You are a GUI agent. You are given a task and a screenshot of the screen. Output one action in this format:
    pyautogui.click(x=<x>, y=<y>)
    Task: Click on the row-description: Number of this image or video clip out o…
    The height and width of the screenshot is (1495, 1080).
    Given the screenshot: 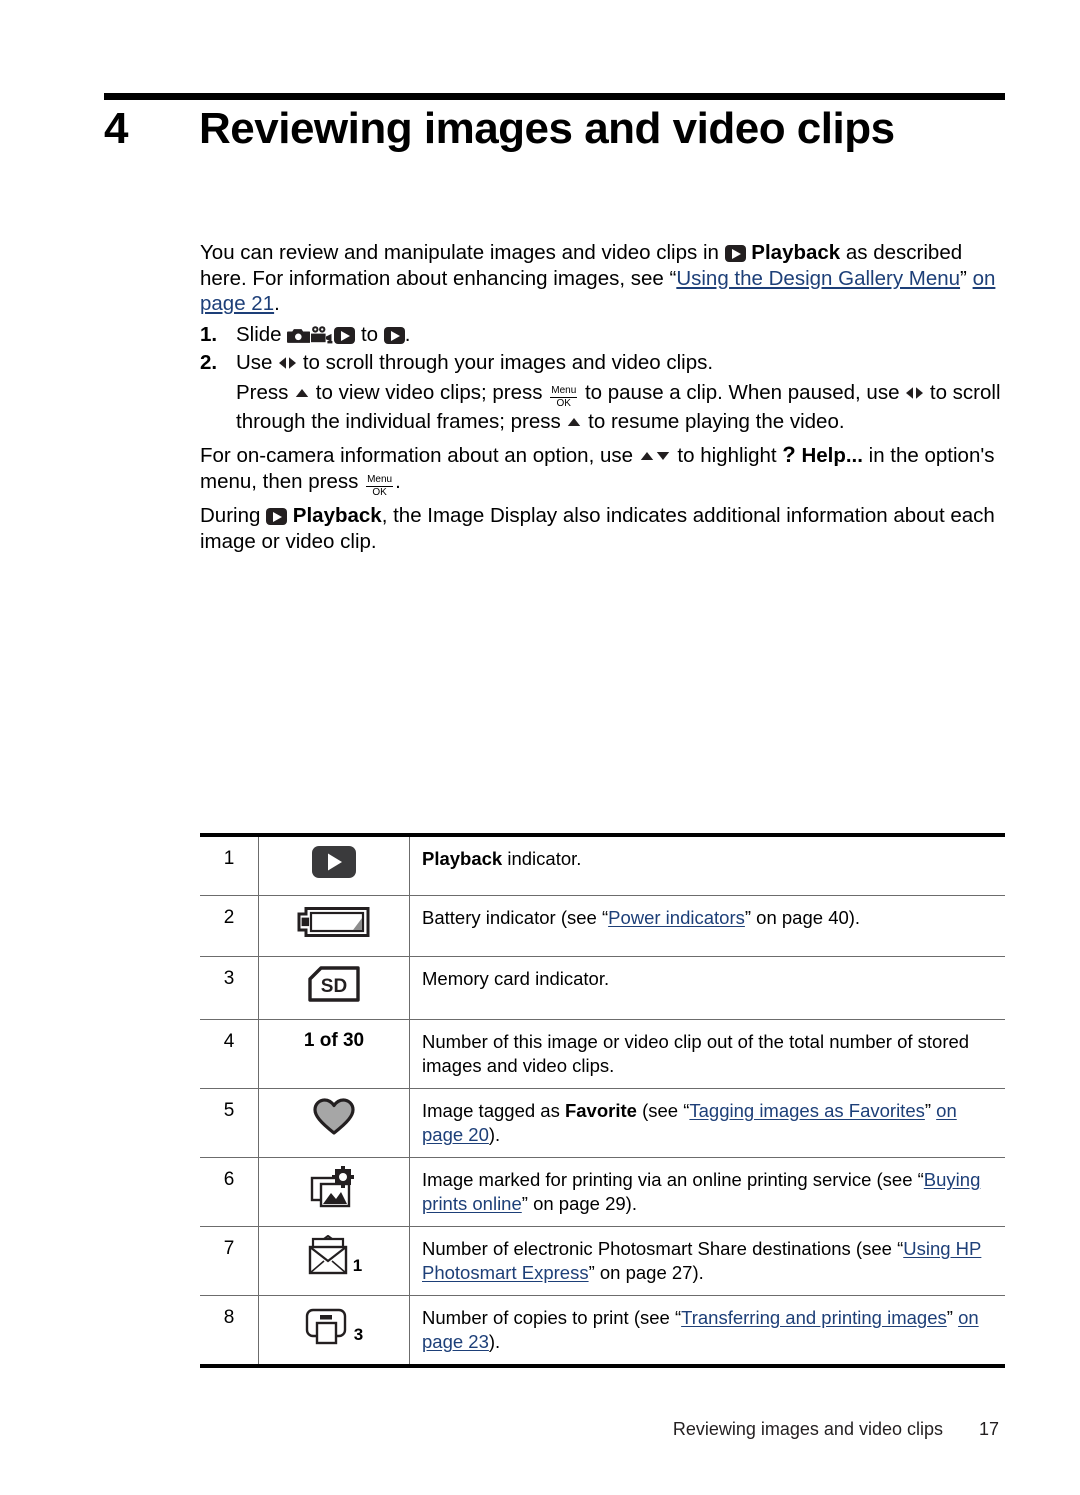 What is the action you would take?
    pyautogui.click(x=707, y=1054)
    